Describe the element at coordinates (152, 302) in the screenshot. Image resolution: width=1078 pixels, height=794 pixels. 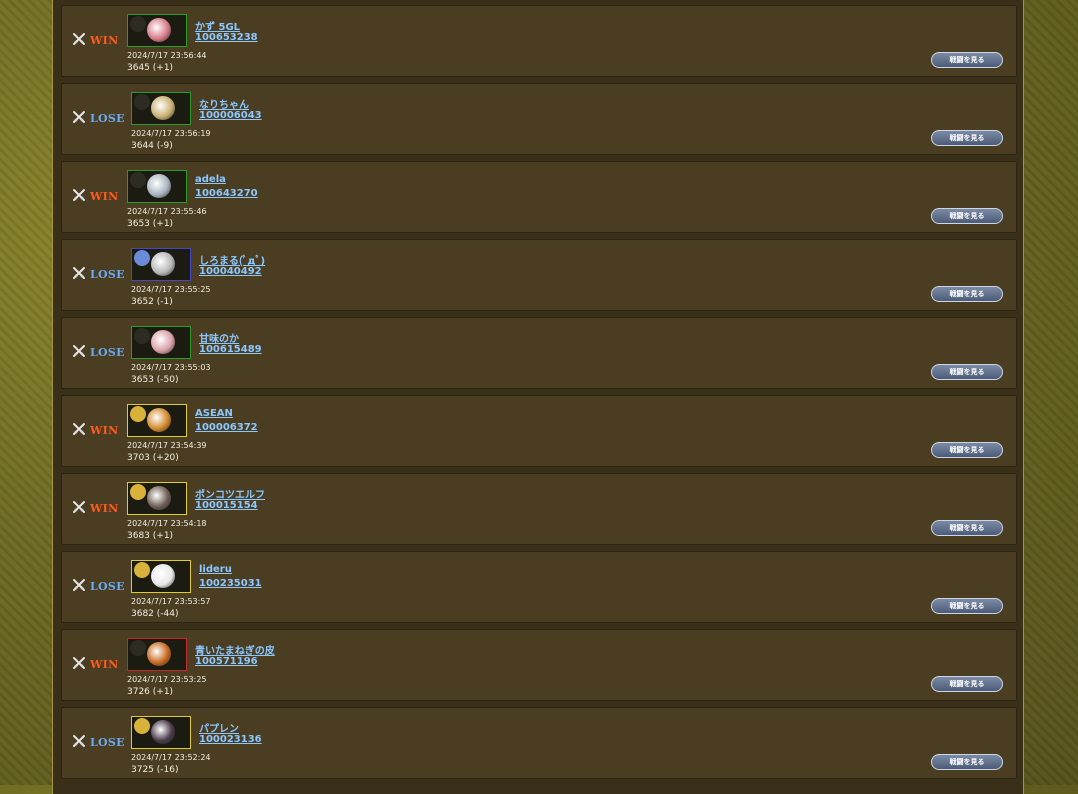
I see `rating-change: 3652 (-1)` at that location.